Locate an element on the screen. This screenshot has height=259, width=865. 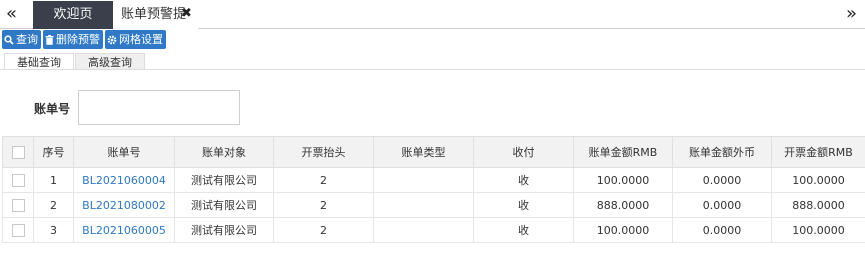
col-header-invoice-title: 开票抬头 is located at coordinates (323, 152).